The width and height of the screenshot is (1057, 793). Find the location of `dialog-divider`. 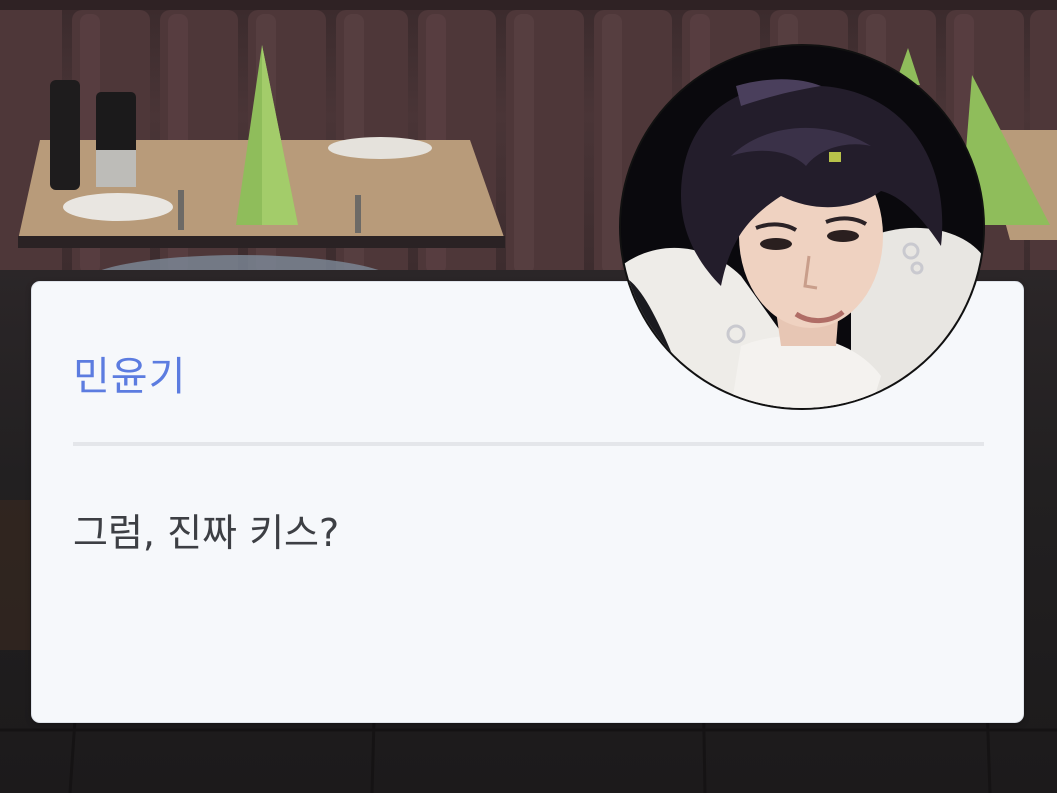

dialog-divider is located at coordinates (528, 444).